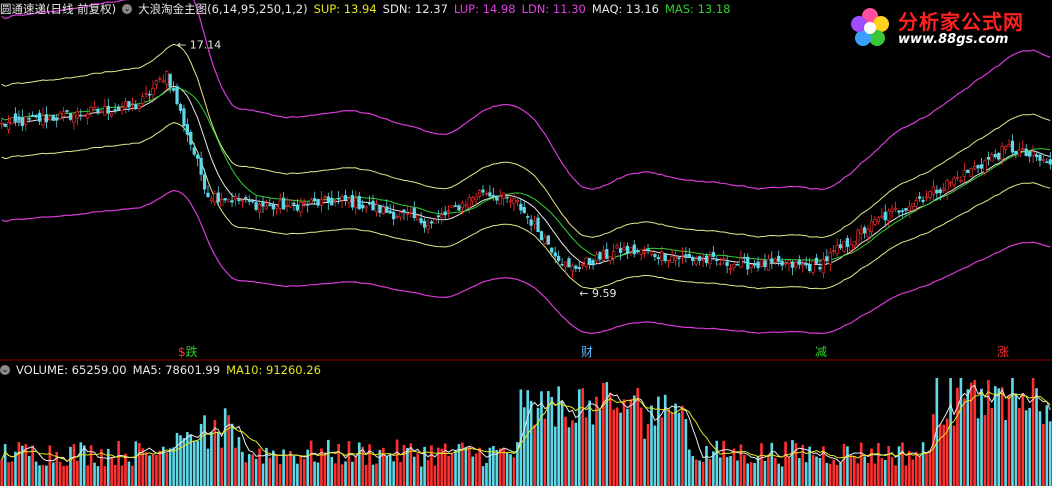 The width and height of the screenshot is (1052, 486). What do you see at coordinates (821, 352) in the screenshot?
I see `marker-label: 减` at bounding box center [821, 352].